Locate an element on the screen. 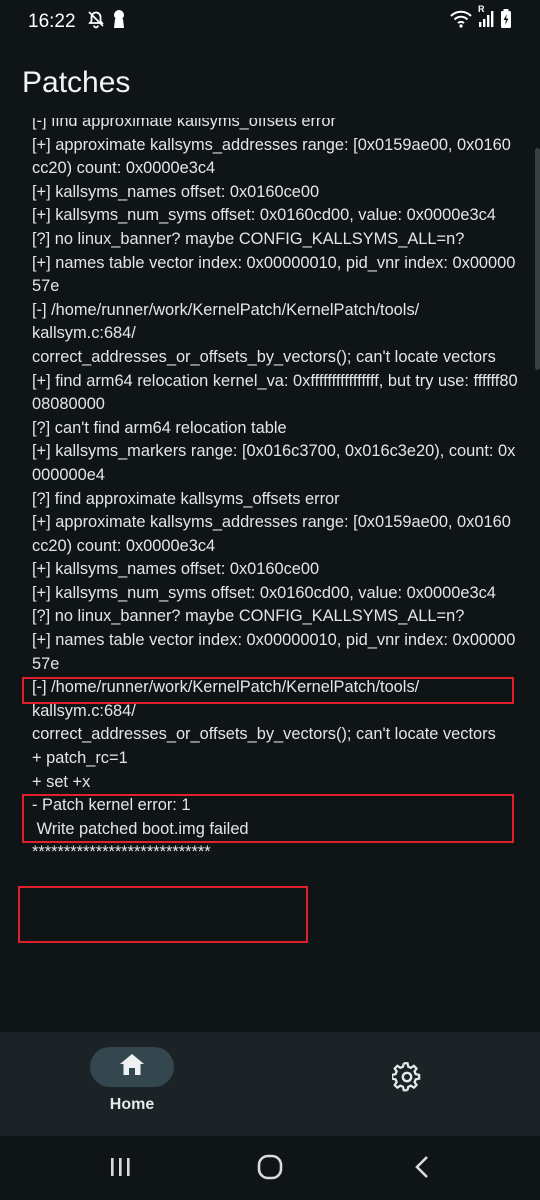 The width and height of the screenshot is (540, 1200). signal-badge: R is located at coordinates (481, 9).